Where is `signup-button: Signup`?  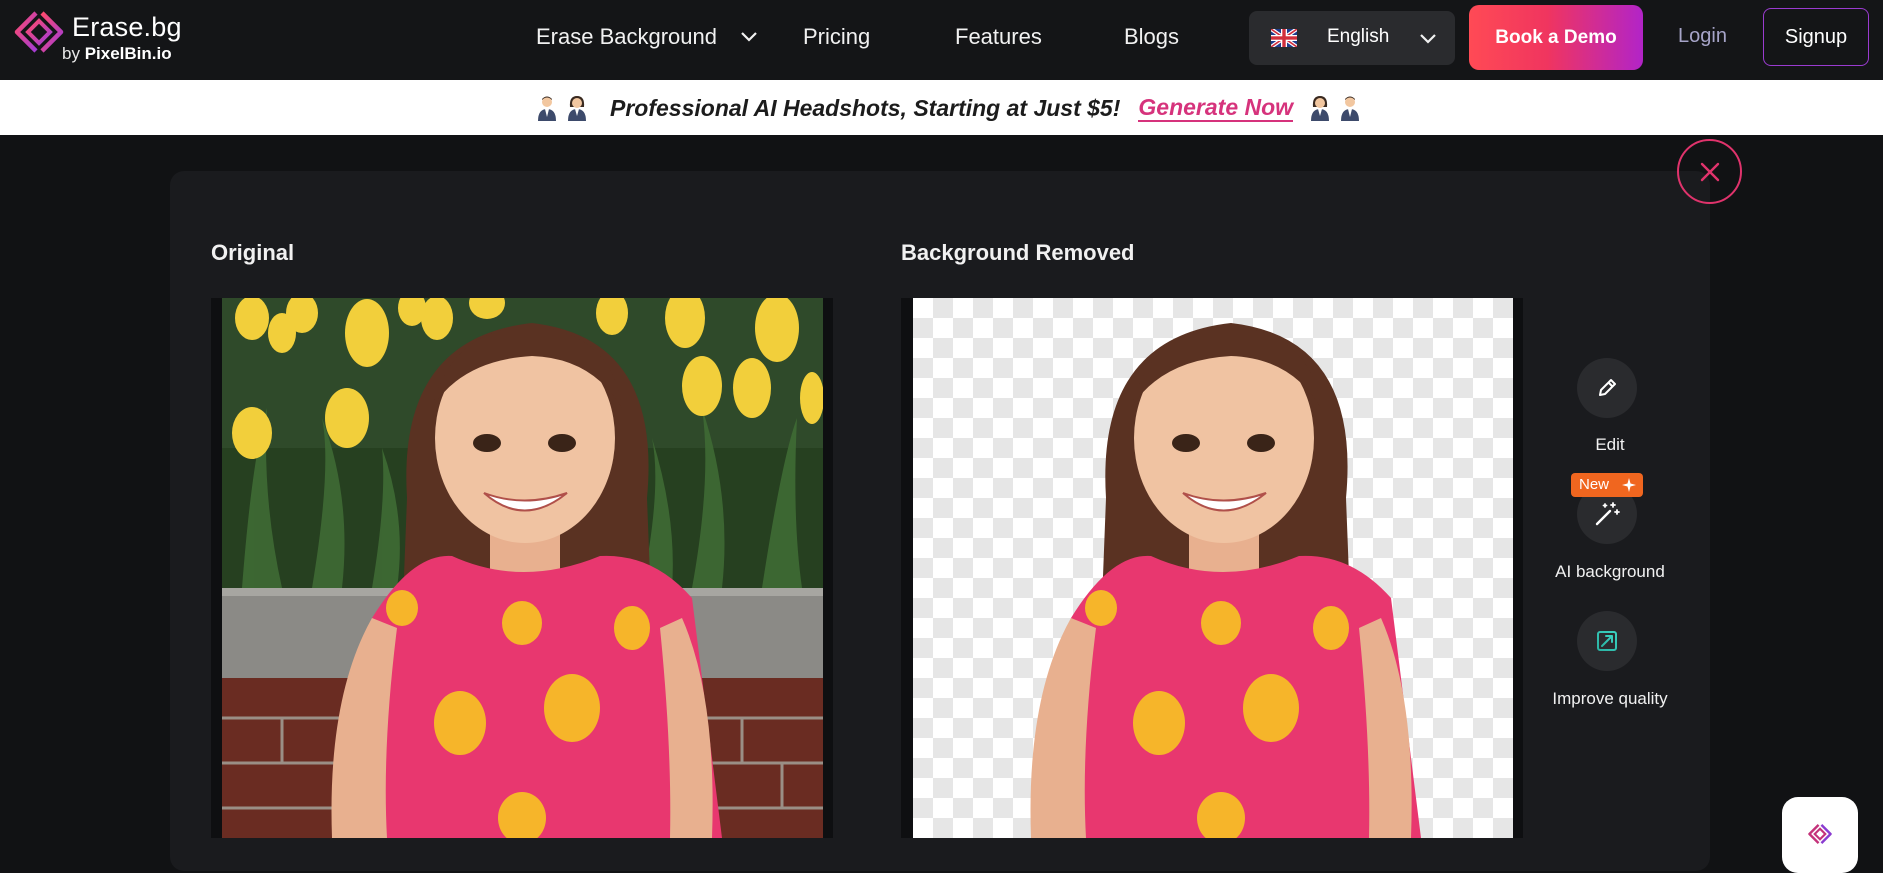 signup-button: Signup is located at coordinates (1816, 37).